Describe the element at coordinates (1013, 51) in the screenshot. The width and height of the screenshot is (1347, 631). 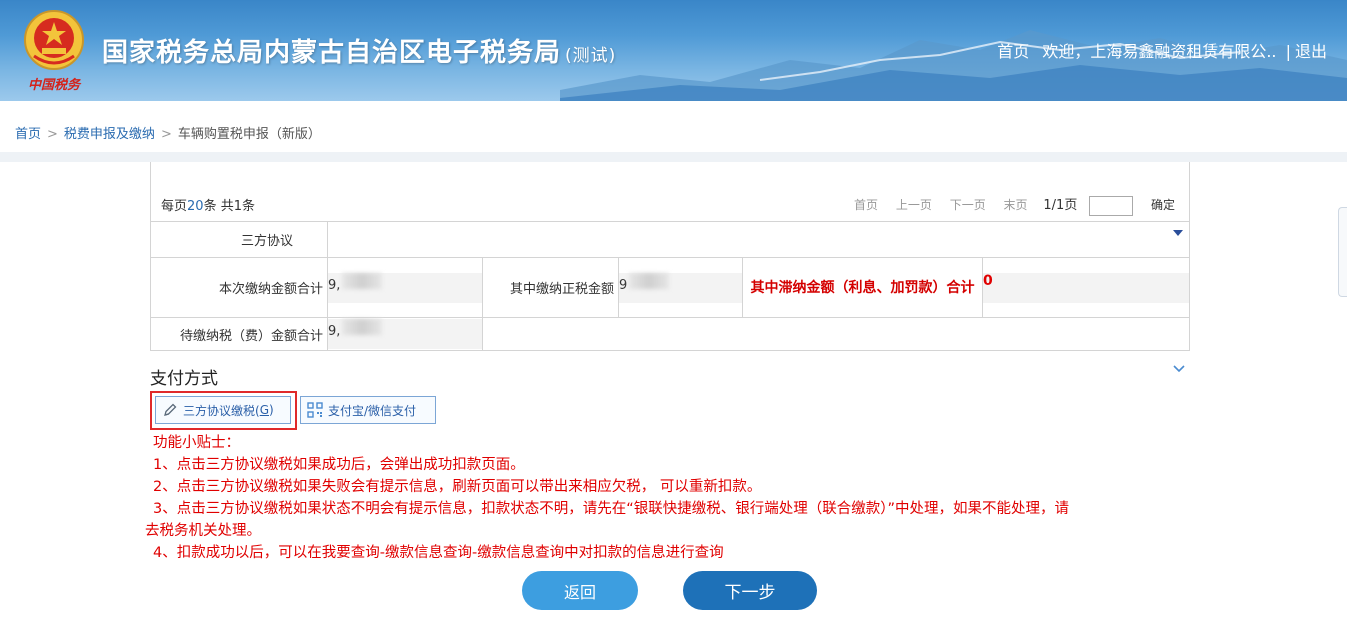
I see `nav-home-link: 首页` at that location.